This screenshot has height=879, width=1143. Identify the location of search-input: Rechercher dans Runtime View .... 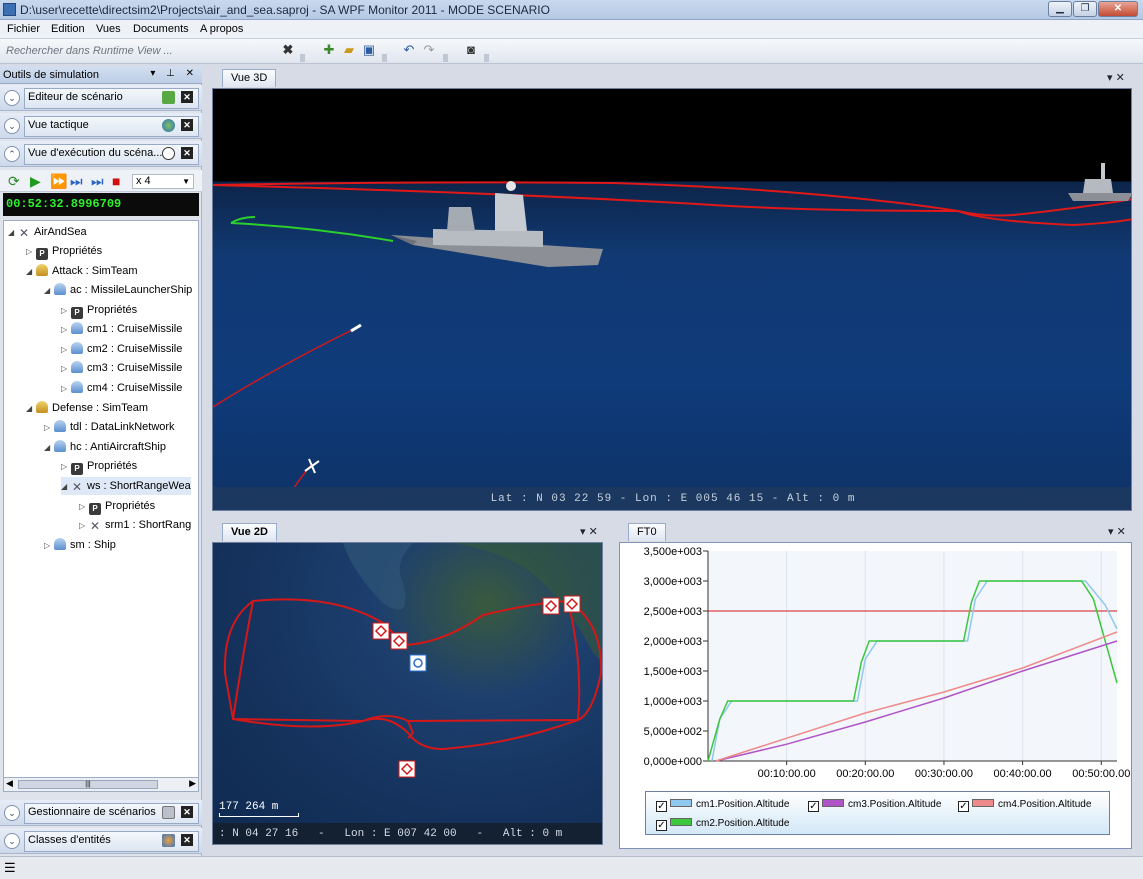
(141, 51).